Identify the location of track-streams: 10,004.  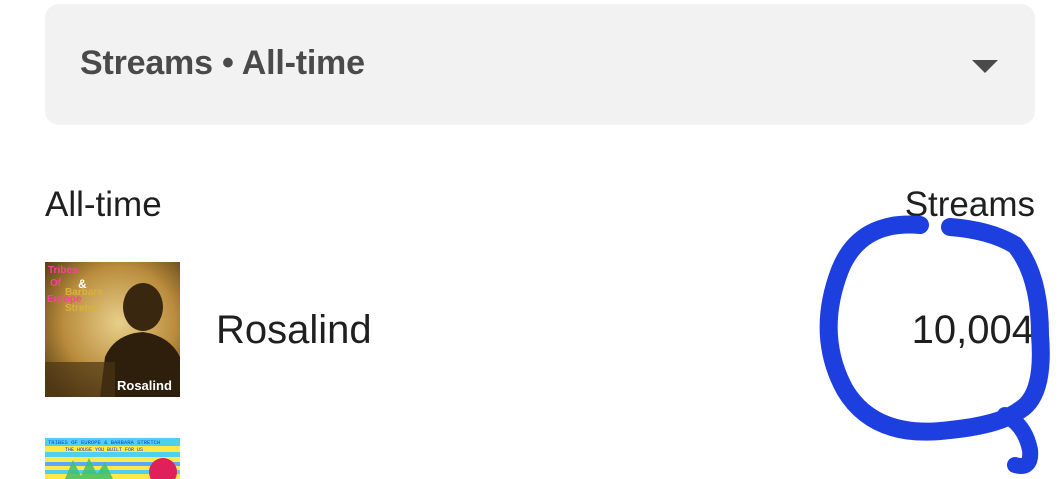
(972, 330).